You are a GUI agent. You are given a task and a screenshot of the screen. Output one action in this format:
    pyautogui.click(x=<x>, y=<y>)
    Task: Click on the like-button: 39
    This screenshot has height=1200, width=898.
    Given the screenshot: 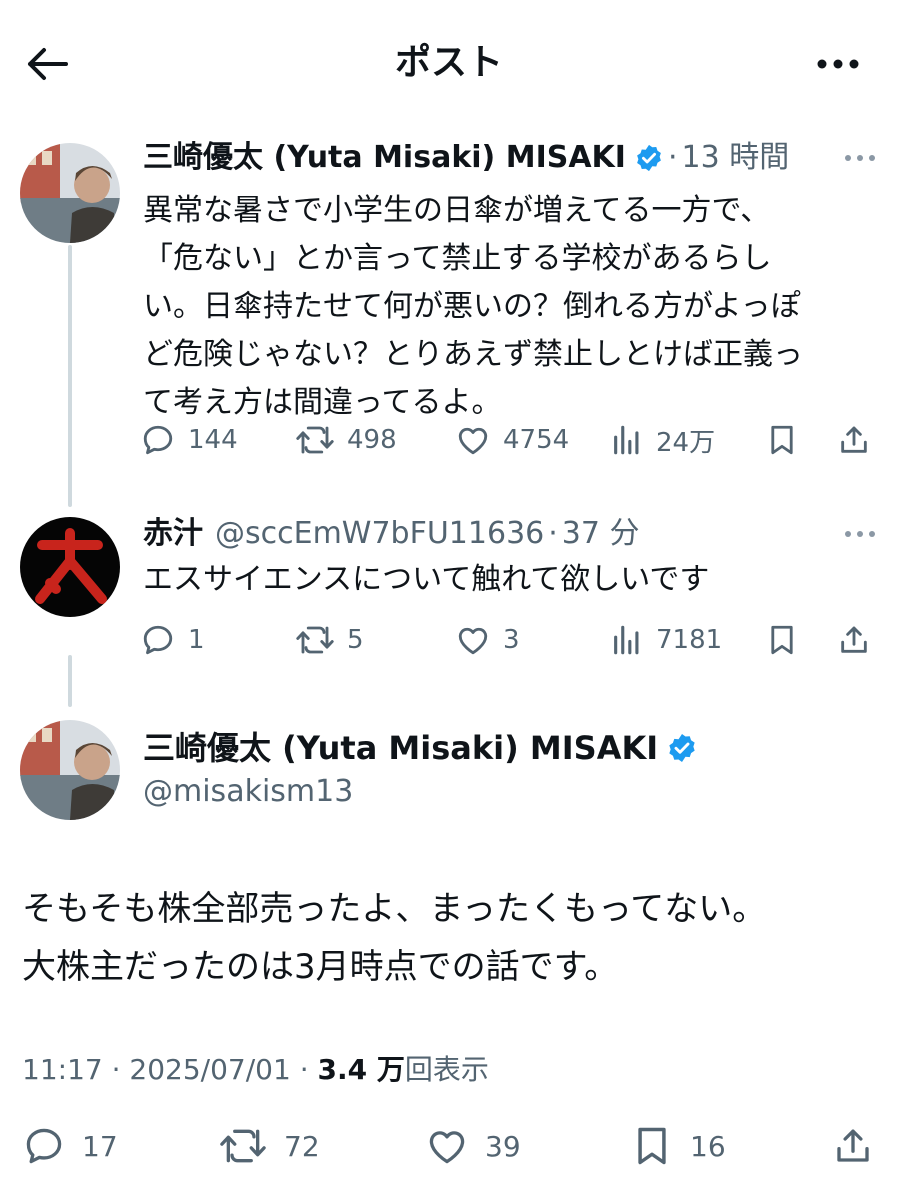 What is the action you would take?
    pyautogui.click(x=473, y=1146)
    